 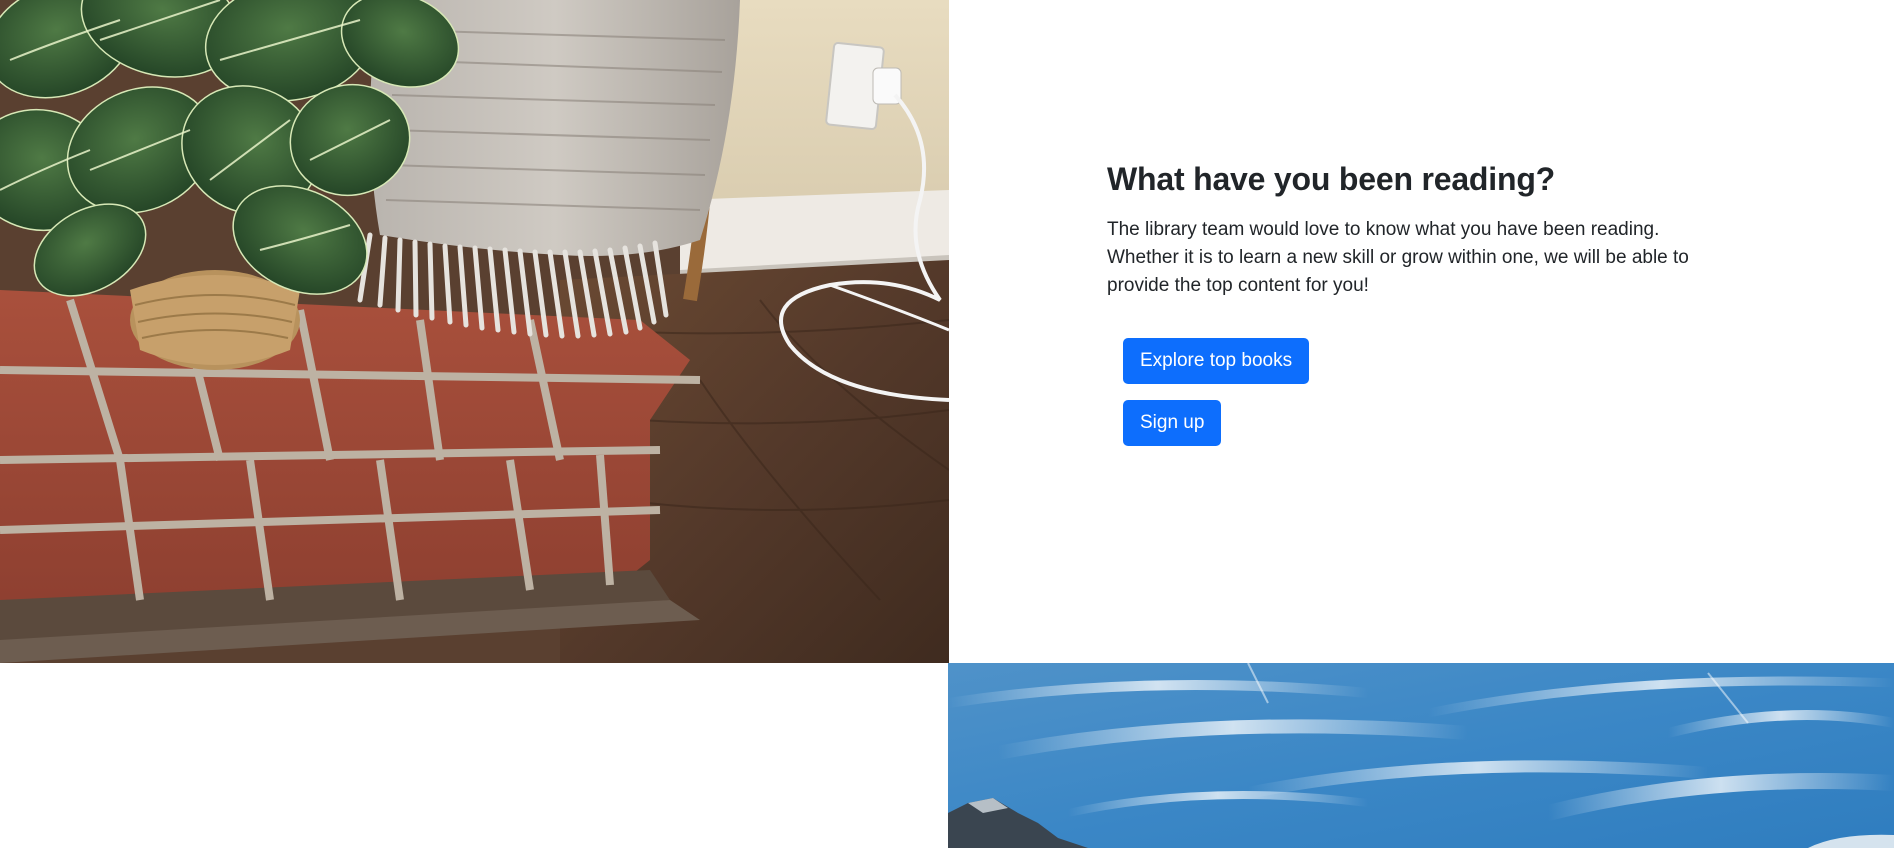 I want to click on feature-heading: What have you been reading?, so click(x=1331, y=179).